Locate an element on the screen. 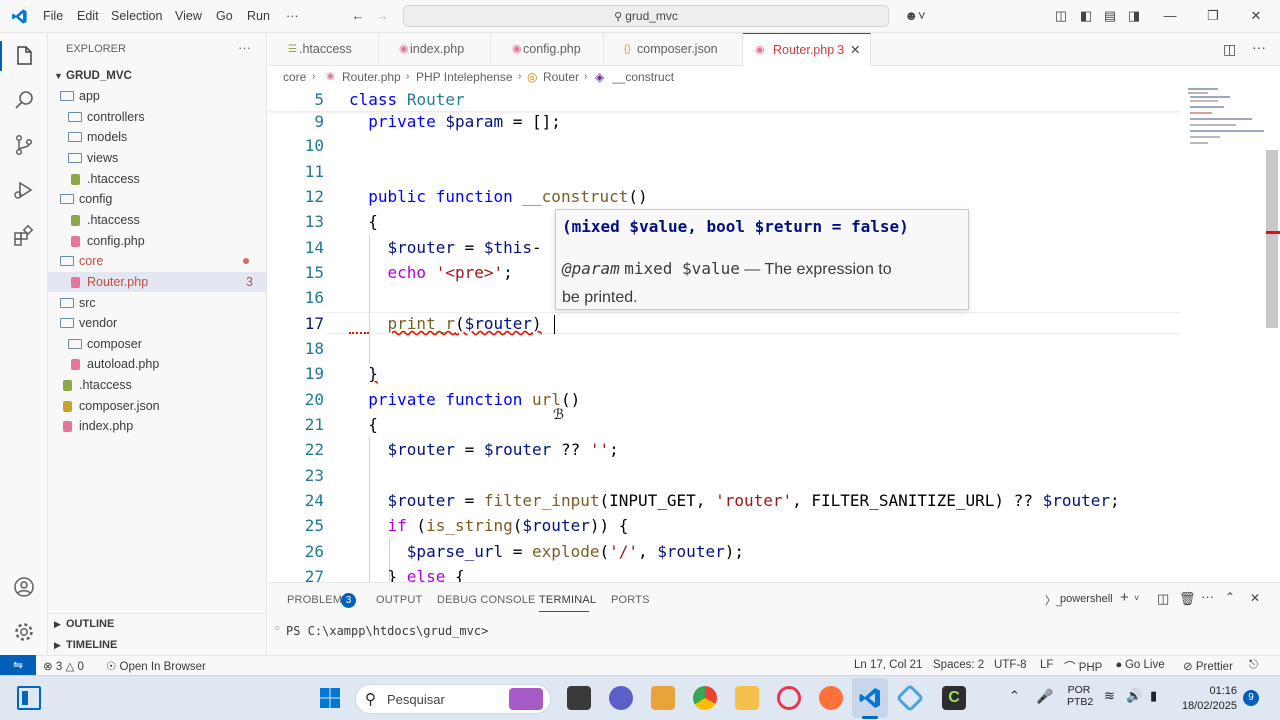 The width and height of the screenshot is (1280, 720). clock: 01:16 18/02/2025 is located at coordinates (1206, 699).